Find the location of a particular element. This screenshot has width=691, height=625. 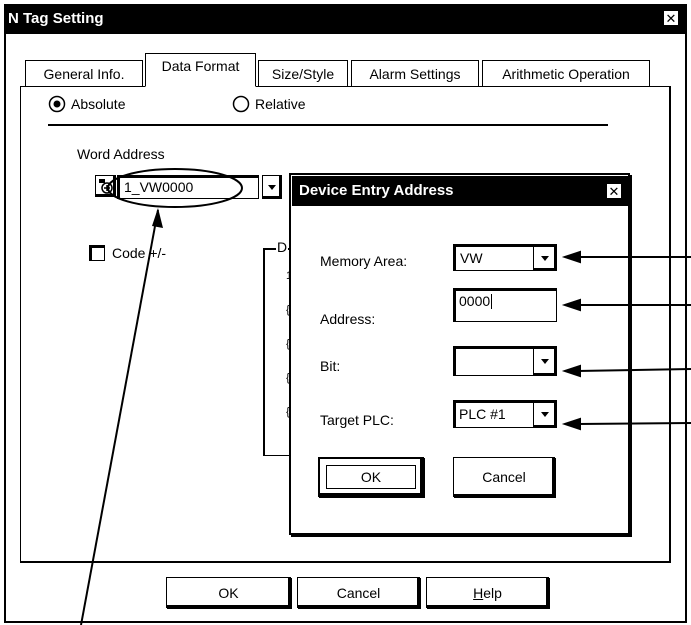

word-address-highlight-ellipse is located at coordinates (175, 188).